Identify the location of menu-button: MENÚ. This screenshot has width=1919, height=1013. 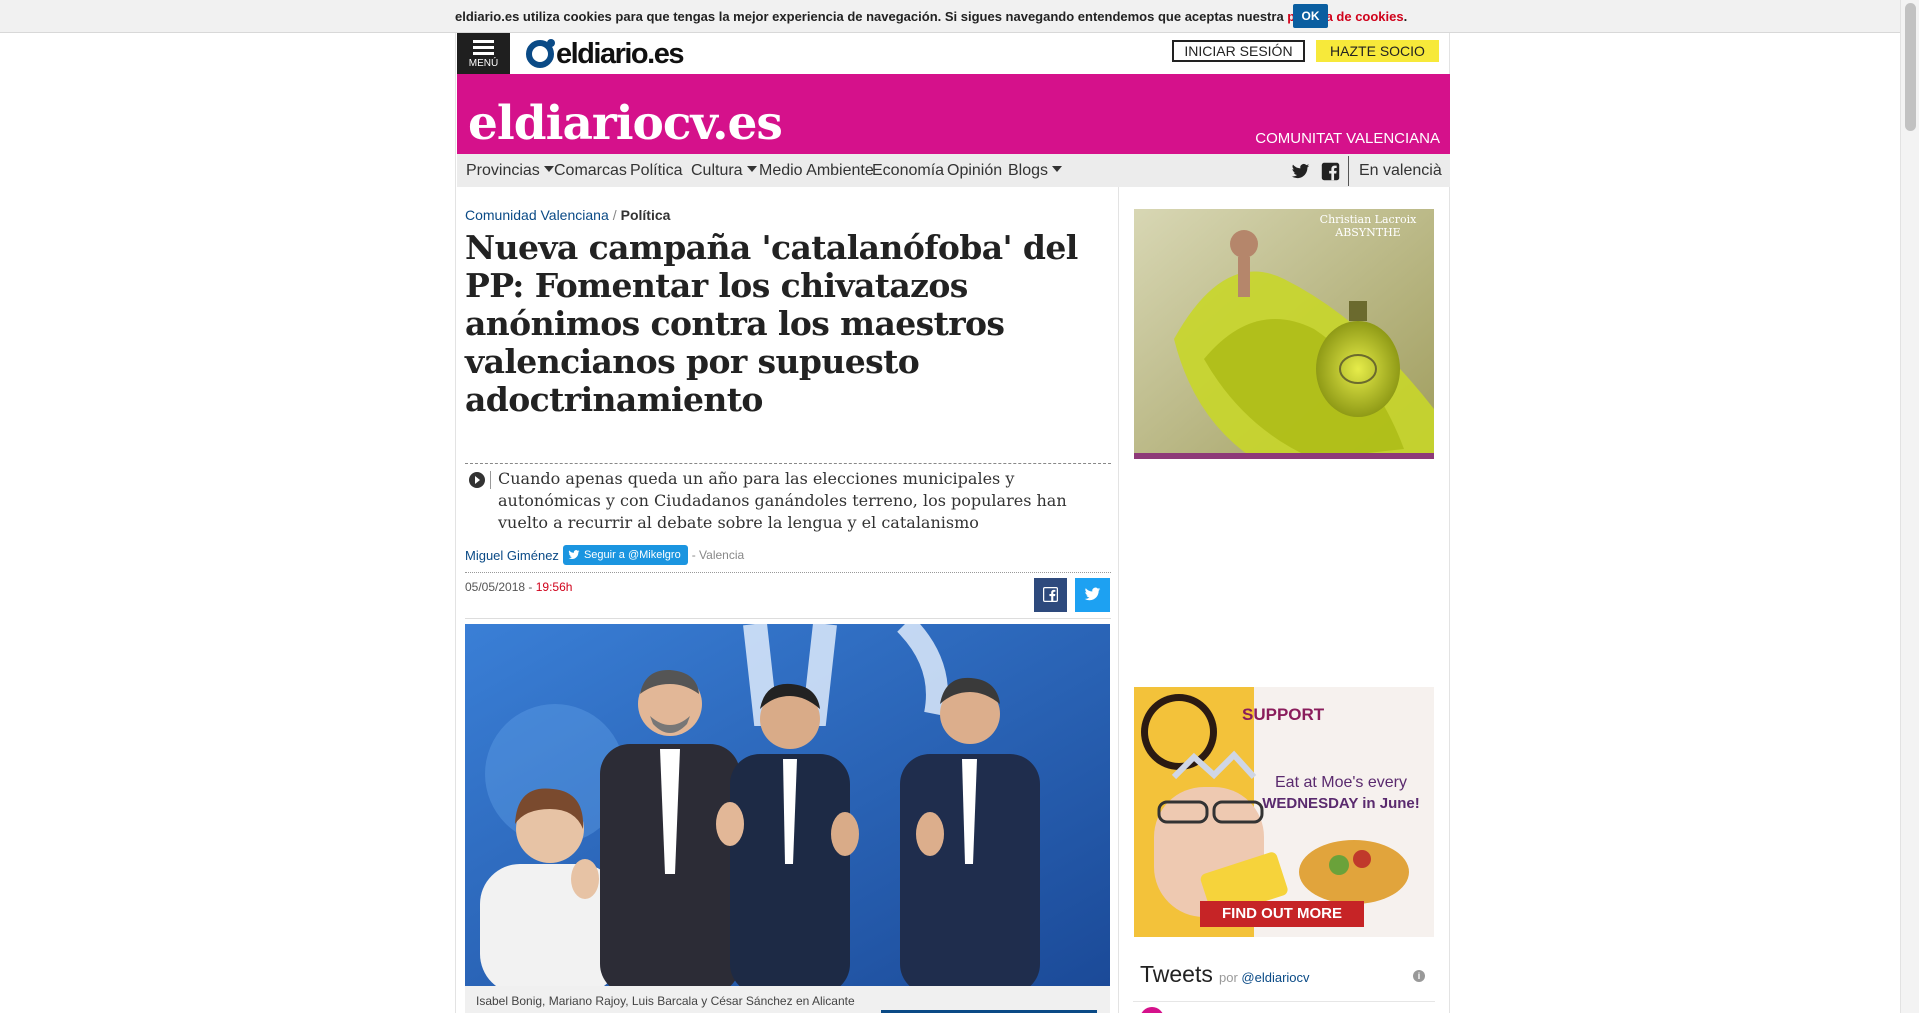
(483, 53).